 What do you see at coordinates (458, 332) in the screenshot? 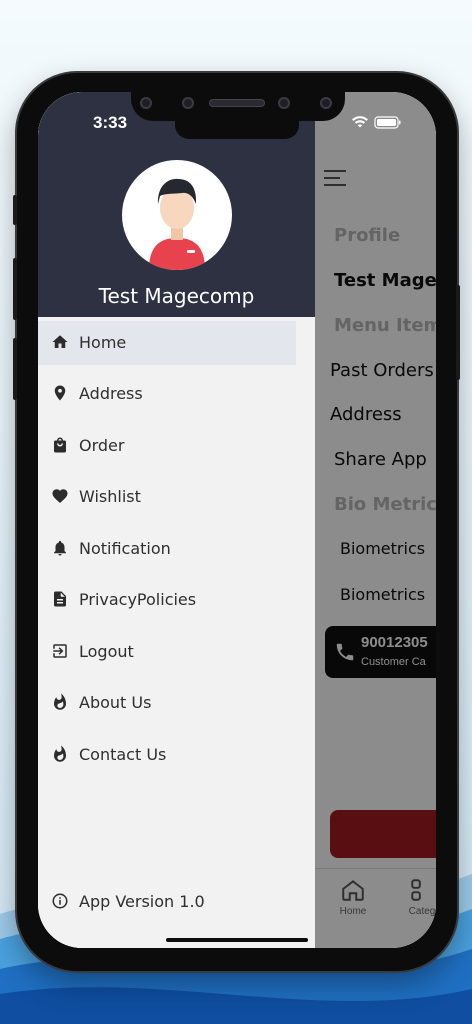
I see `power-button` at bounding box center [458, 332].